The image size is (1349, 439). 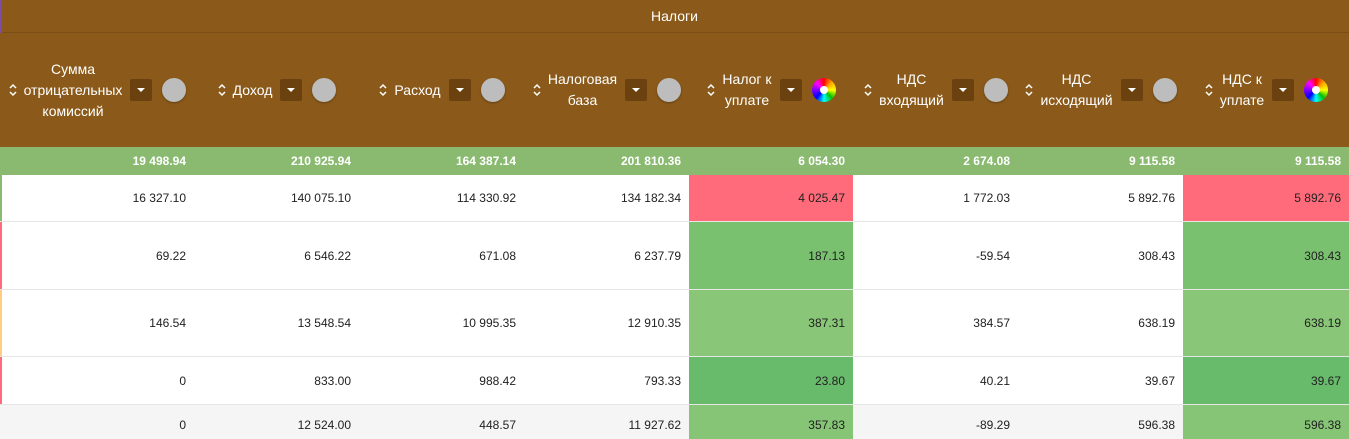 I want to click on cell-tax-base: 6 237.79, so click(x=657, y=255).